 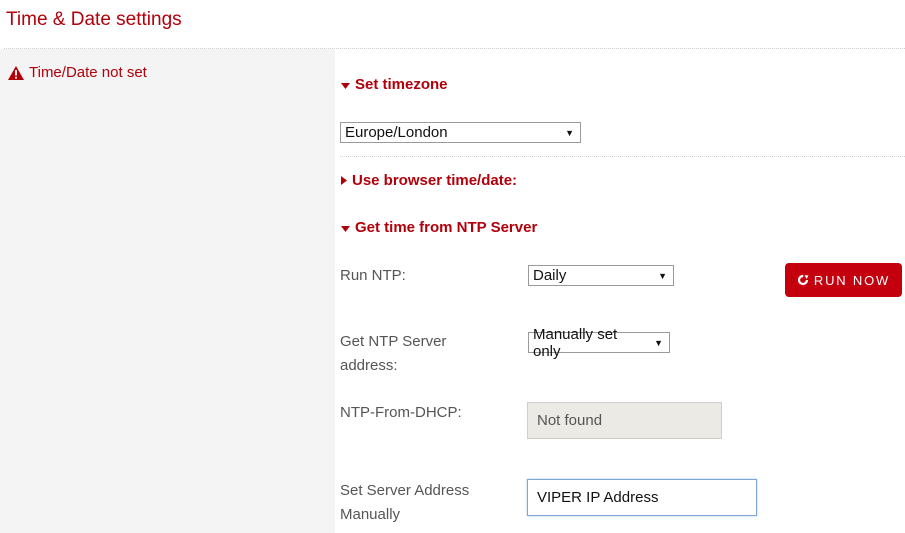 What do you see at coordinates (622, 156) in the screenshot?
I see `section-divider` at bounding box center [622, 156].